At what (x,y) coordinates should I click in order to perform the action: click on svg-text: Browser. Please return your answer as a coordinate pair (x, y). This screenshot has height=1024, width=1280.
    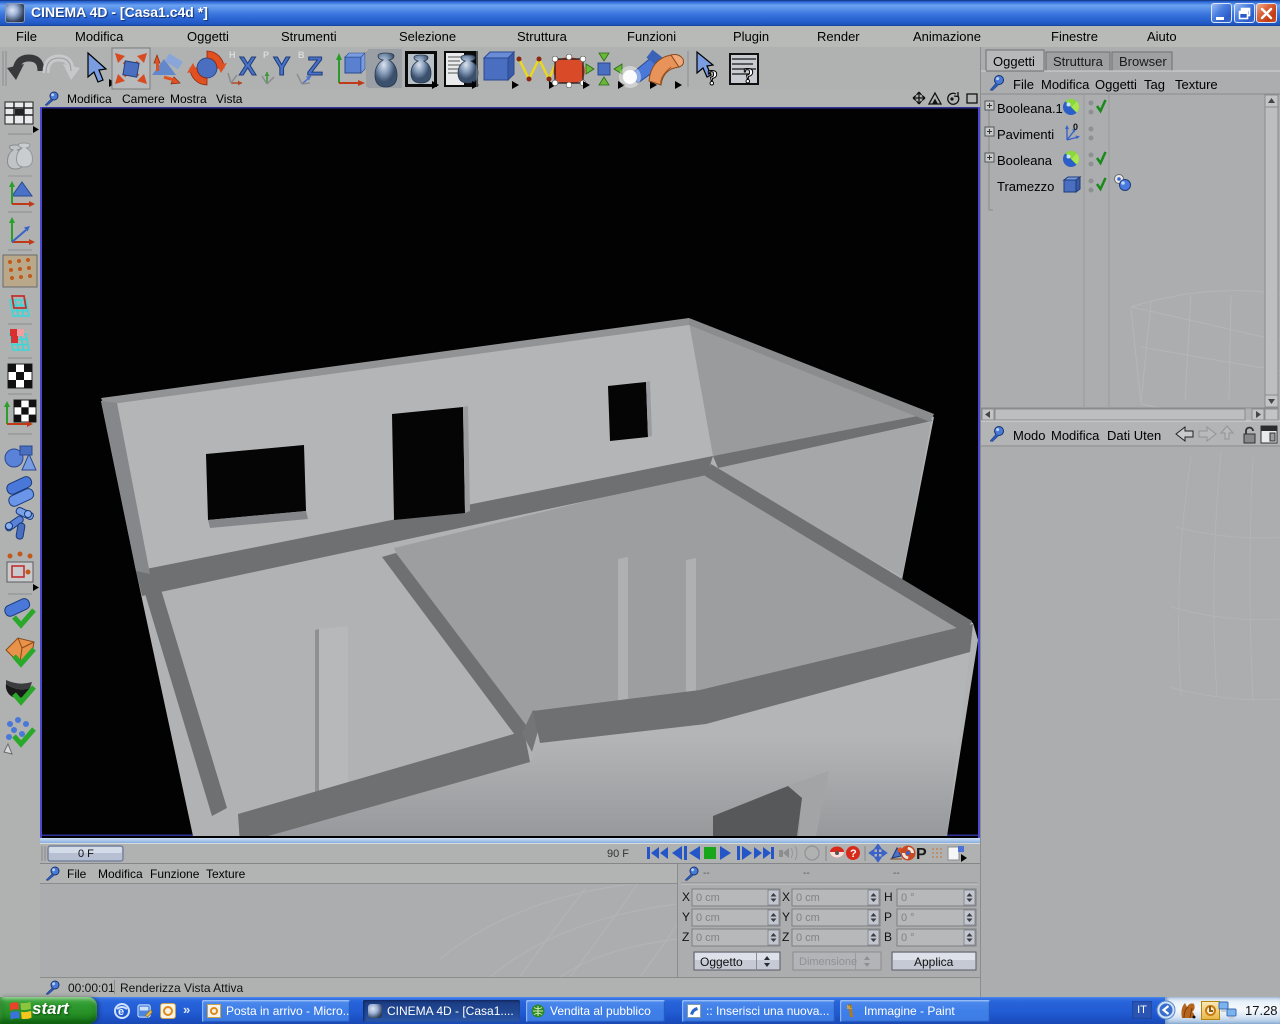
    Looking at the image, I should click on (1143, 61).